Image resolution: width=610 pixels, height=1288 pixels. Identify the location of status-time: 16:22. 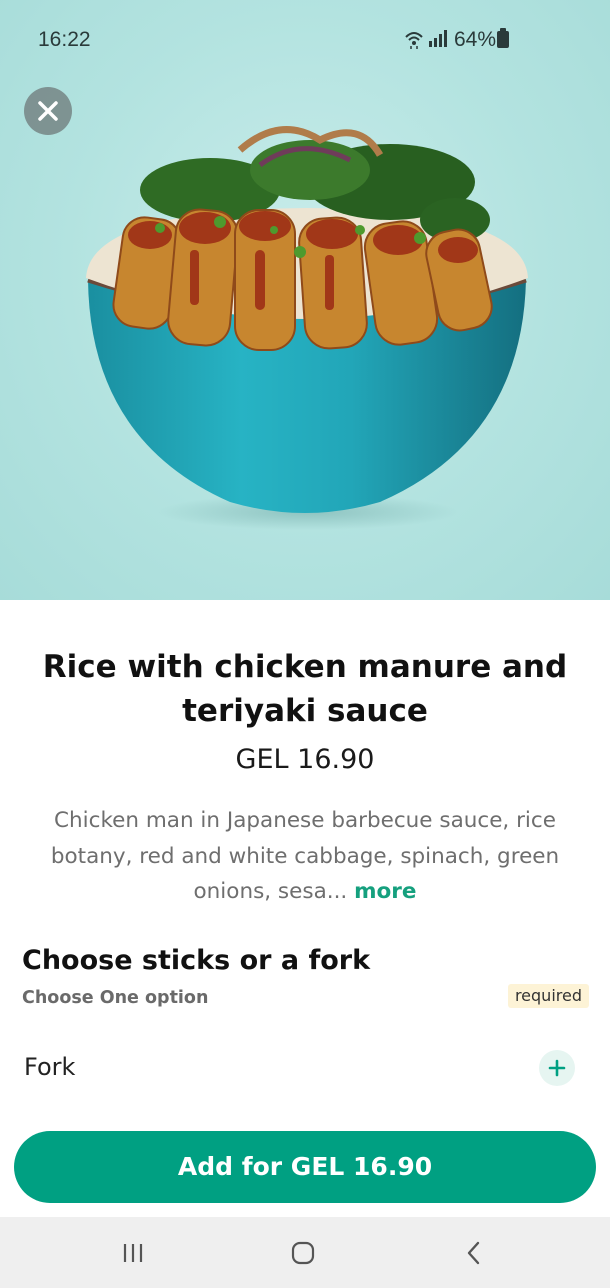
(64, 39).